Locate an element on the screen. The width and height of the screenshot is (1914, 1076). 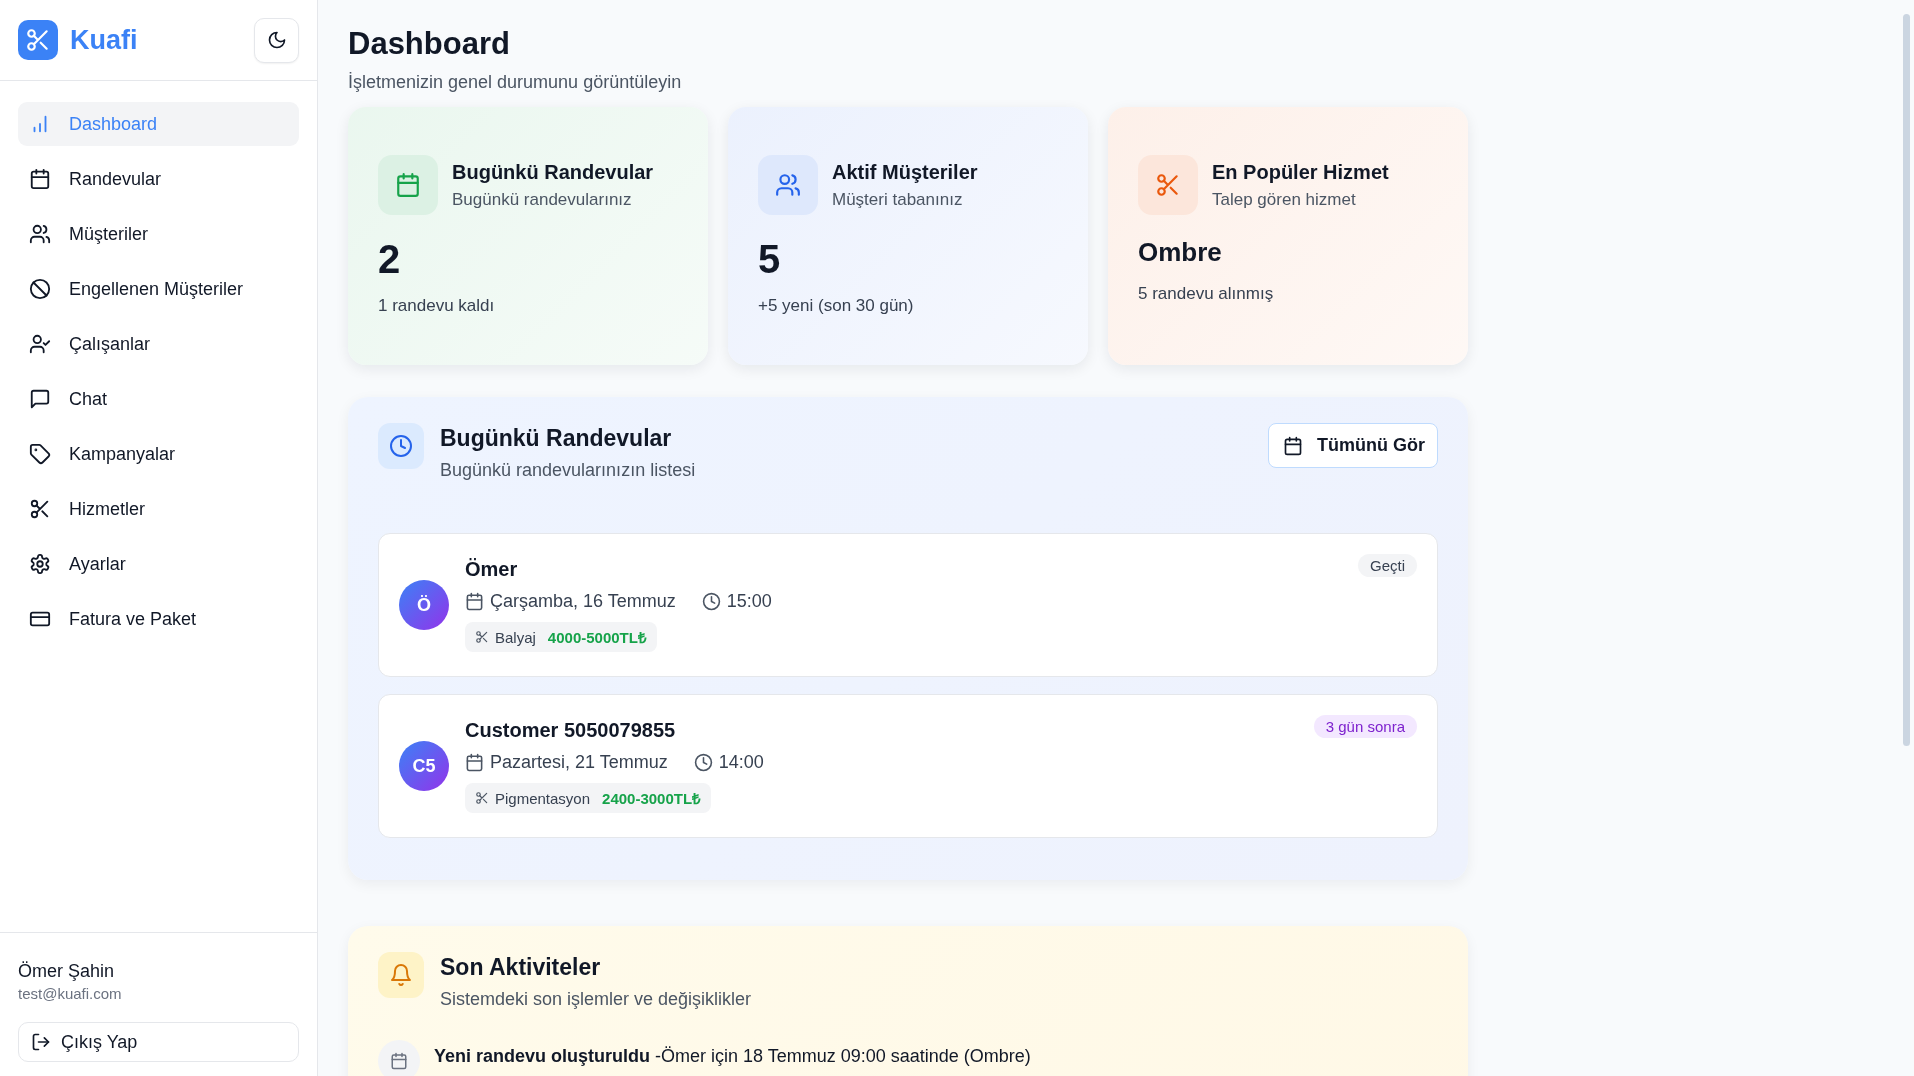
nav-item: Engellenen Müşteriler is located at coordinates (158, 289).